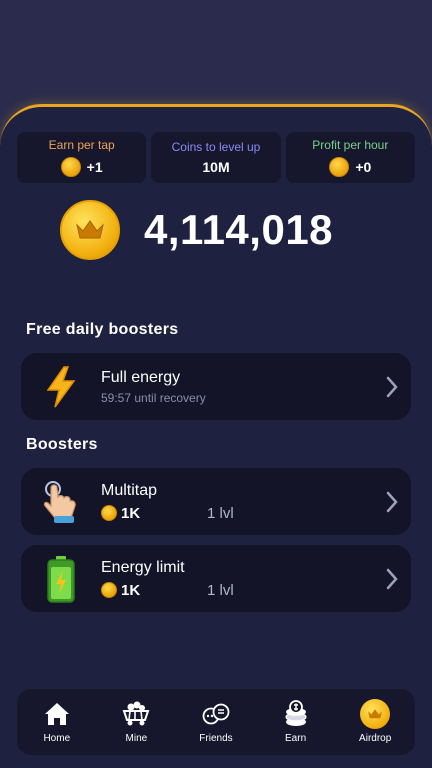  What do you see at coordinates (296, 738) in the screenshot?
I see `nav-label: Earn` at bounding box center [296, 738].